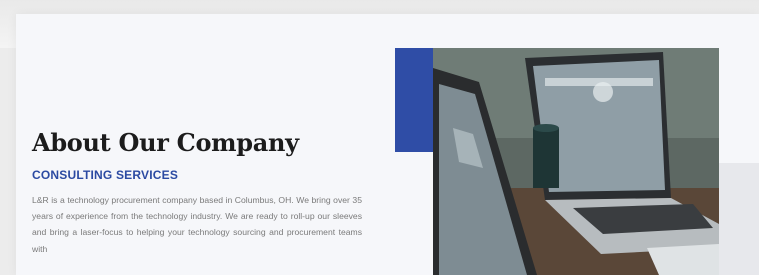 This screenshot has height=275, width=759. What do you see at coordinates (165, 142) in the screenshot?
I see `section-heading: About Our Company` at bounding box center [165, 142].